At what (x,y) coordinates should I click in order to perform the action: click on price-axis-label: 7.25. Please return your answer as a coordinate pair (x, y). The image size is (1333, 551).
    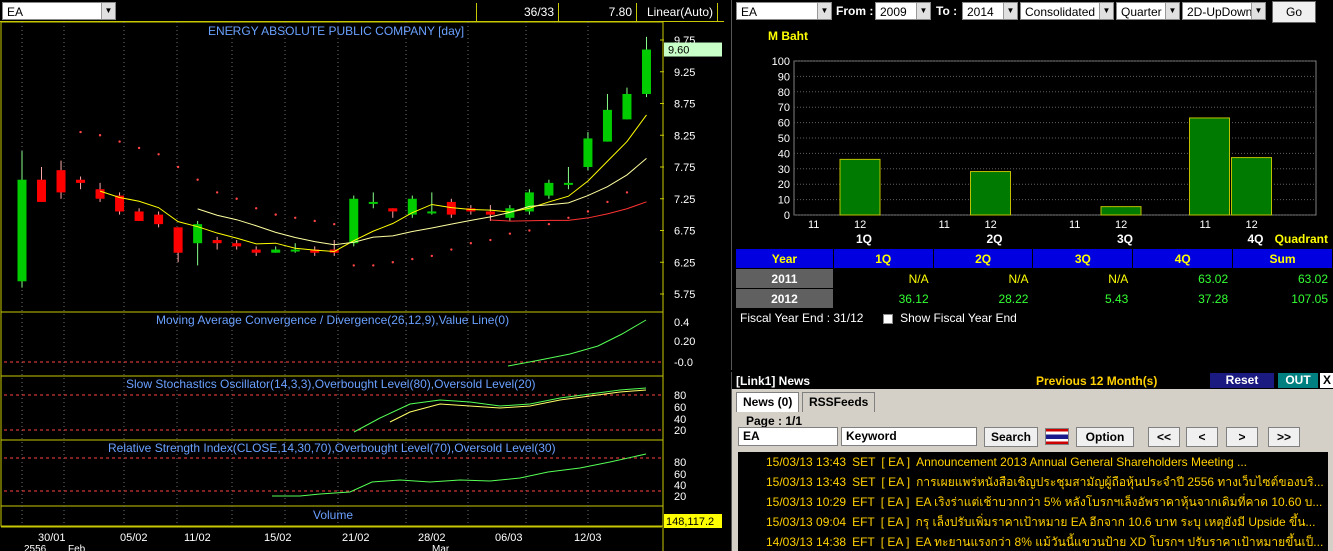
    Looking at the image, I should click on (684, 200).